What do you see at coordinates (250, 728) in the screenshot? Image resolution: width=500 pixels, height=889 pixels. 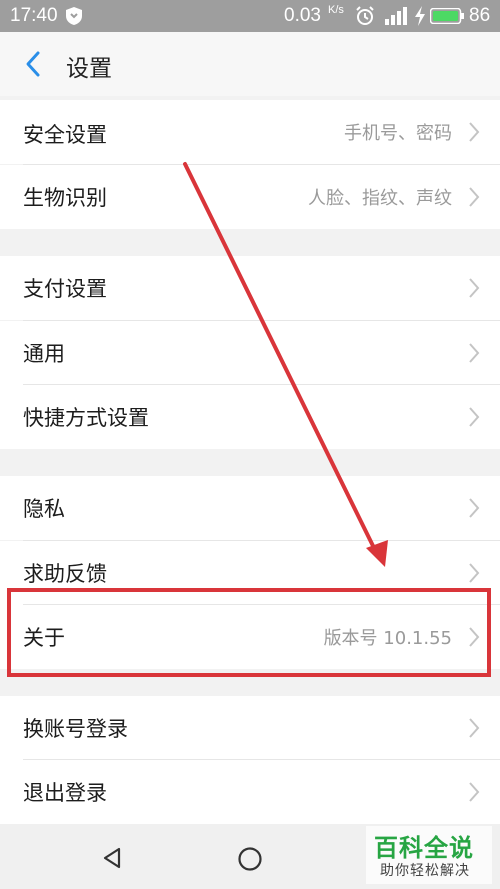 I see `settings-item-switch-account: 换账号登录` at bounding box center [250, 728].